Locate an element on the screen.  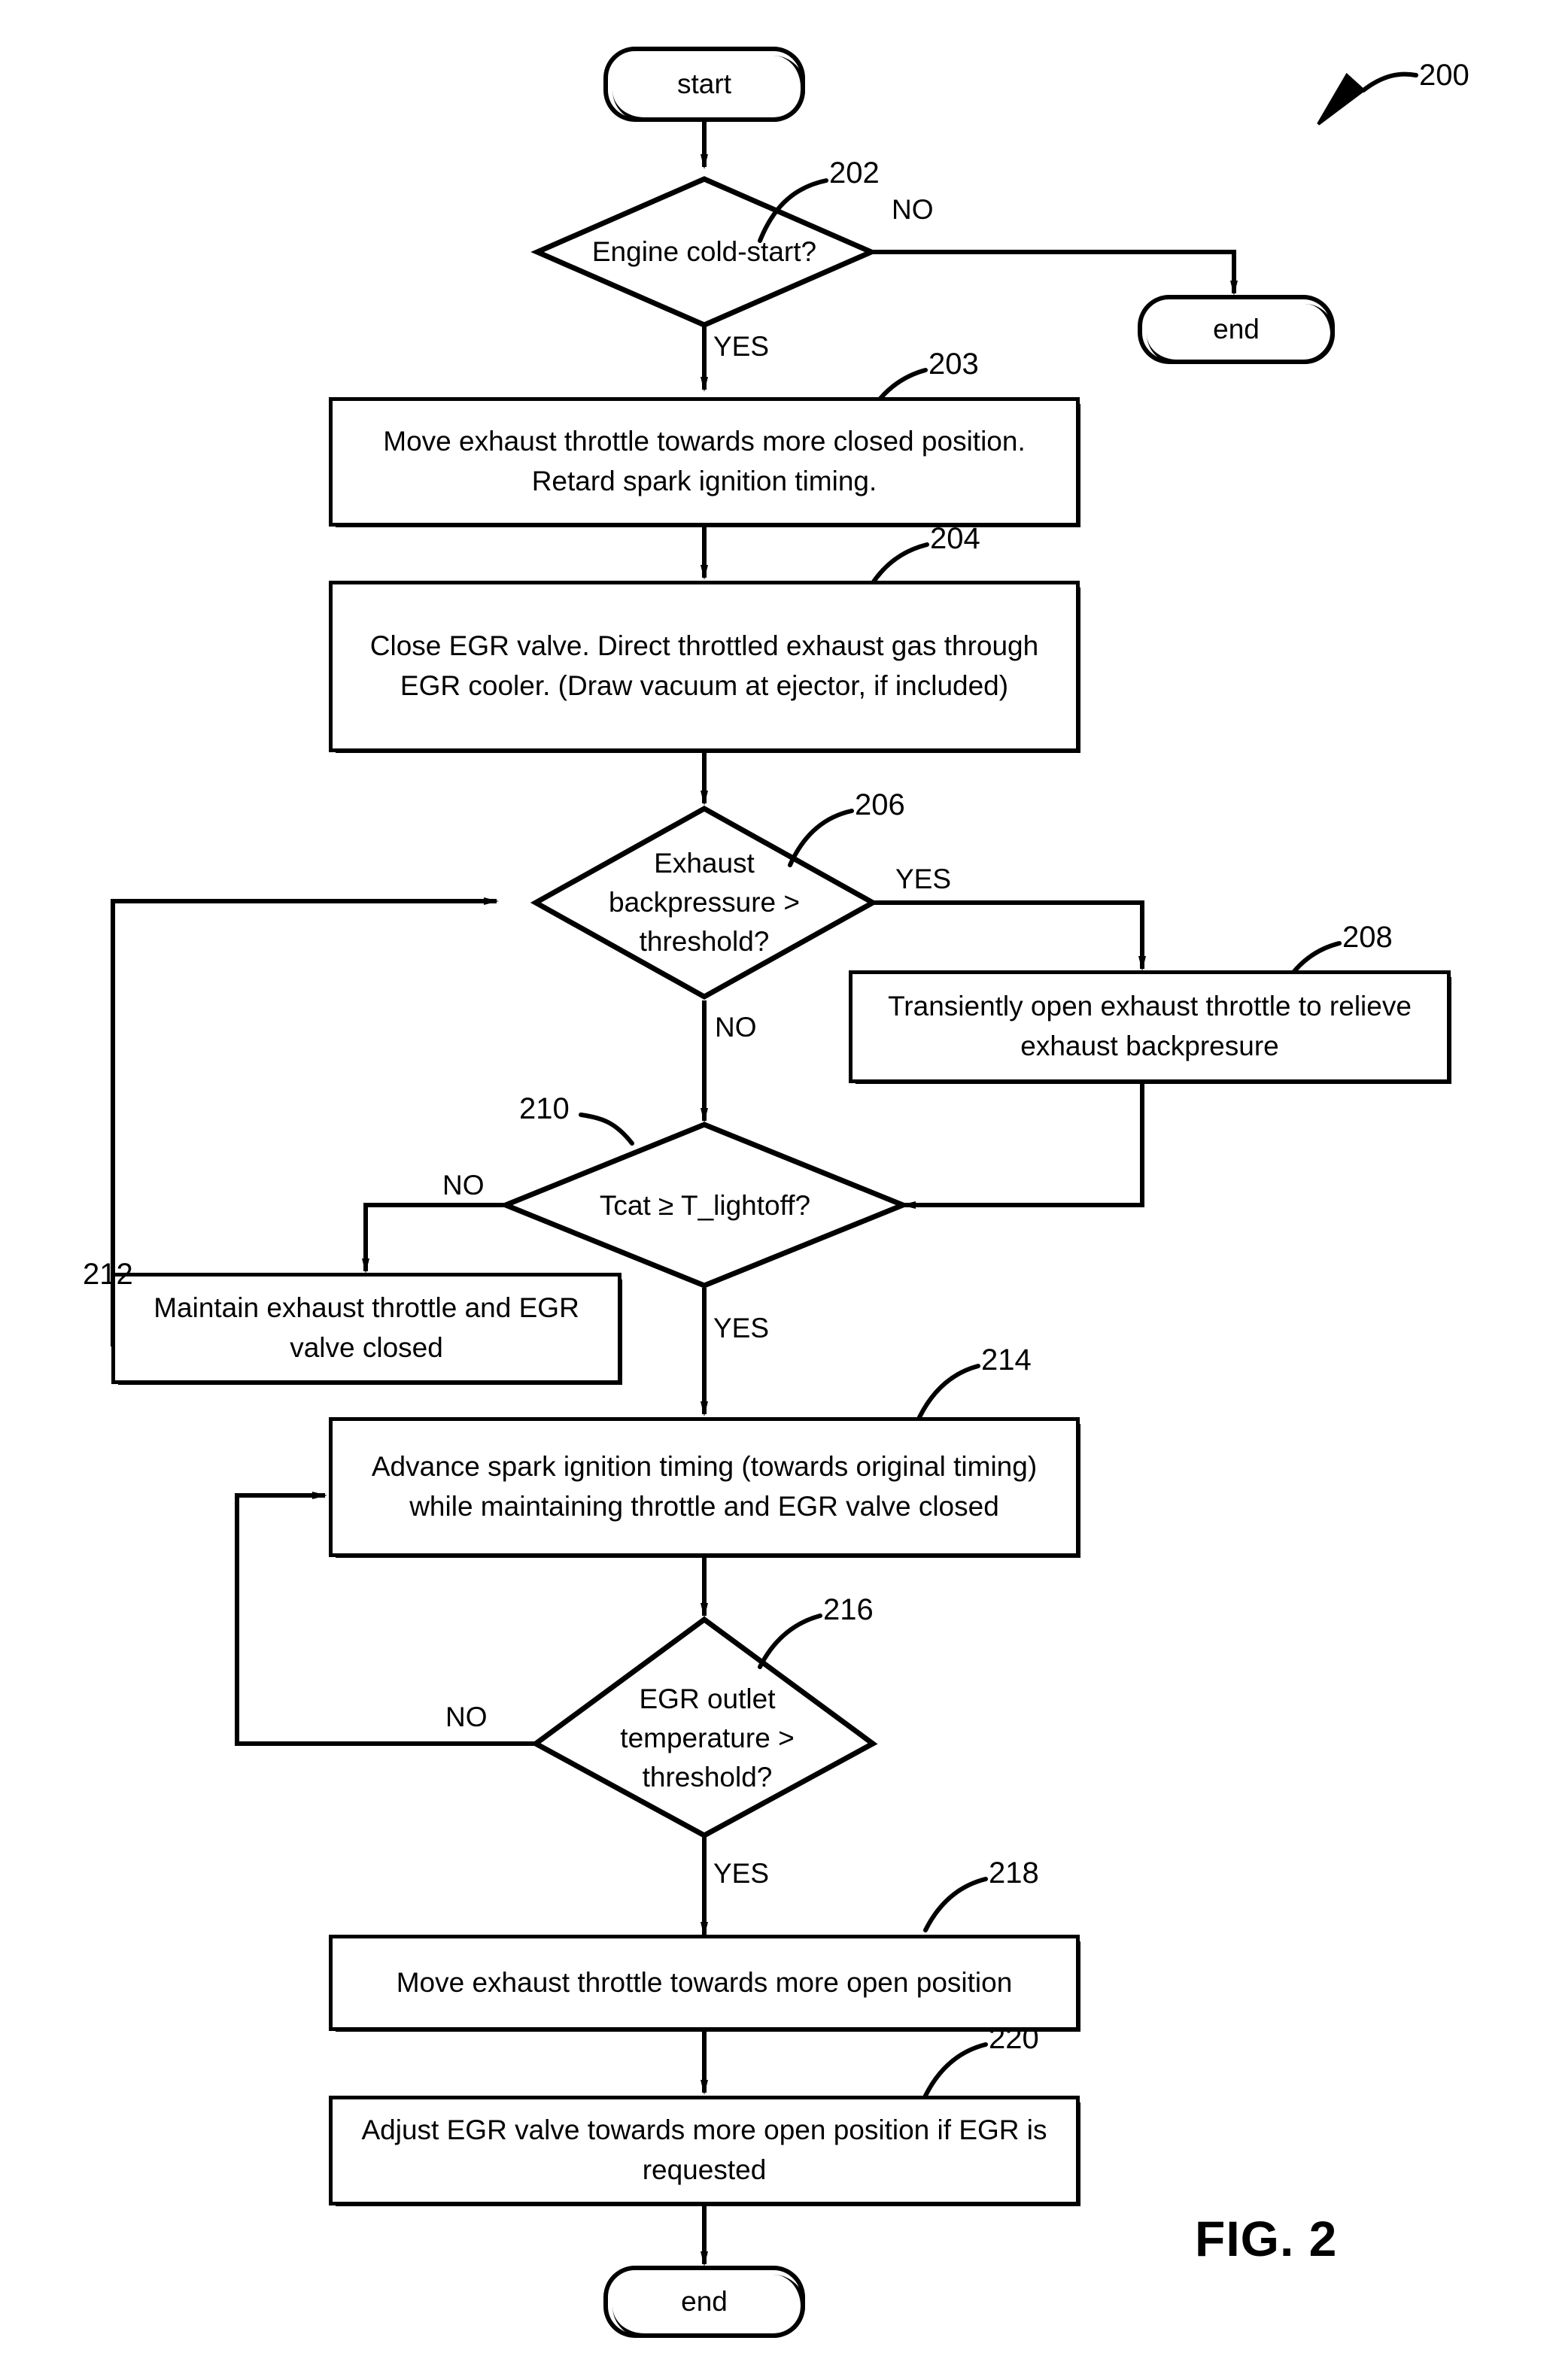
edge-label-210-no: NO is located at coordinates (463, 1185).